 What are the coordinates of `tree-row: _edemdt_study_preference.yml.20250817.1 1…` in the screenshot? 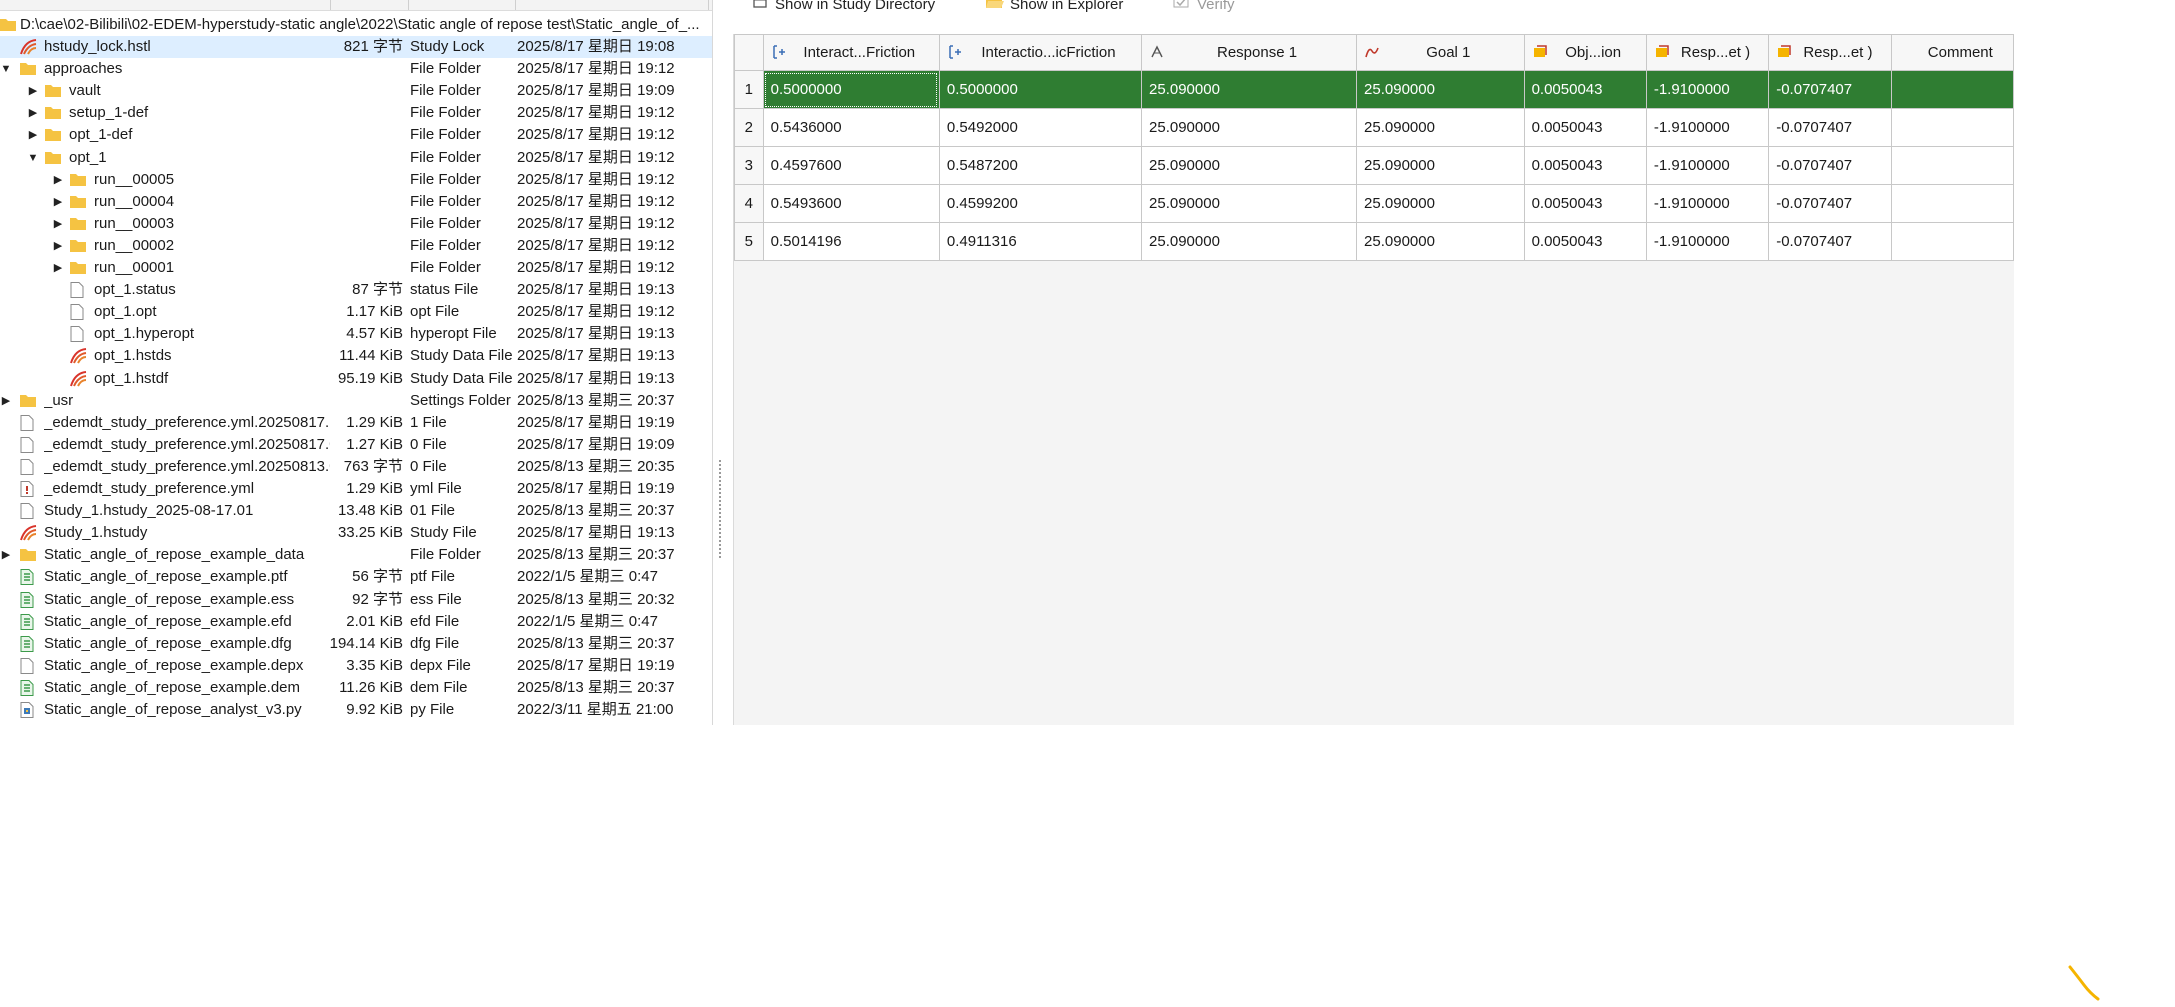 It's located at (356, 423).